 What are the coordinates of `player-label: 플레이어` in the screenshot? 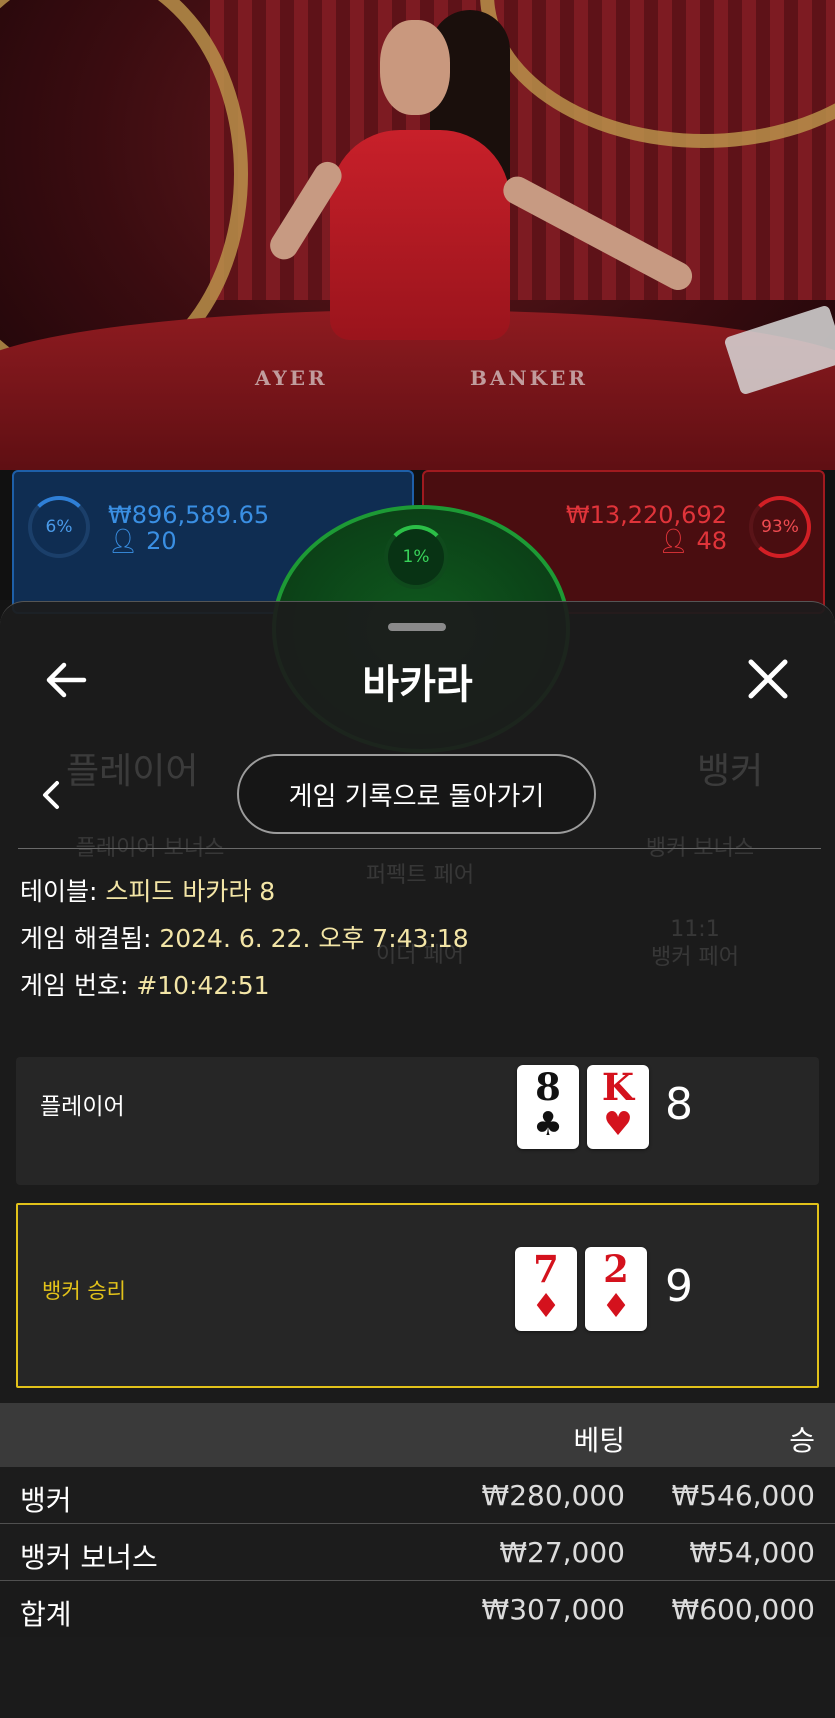 It's located at (82, 1107).